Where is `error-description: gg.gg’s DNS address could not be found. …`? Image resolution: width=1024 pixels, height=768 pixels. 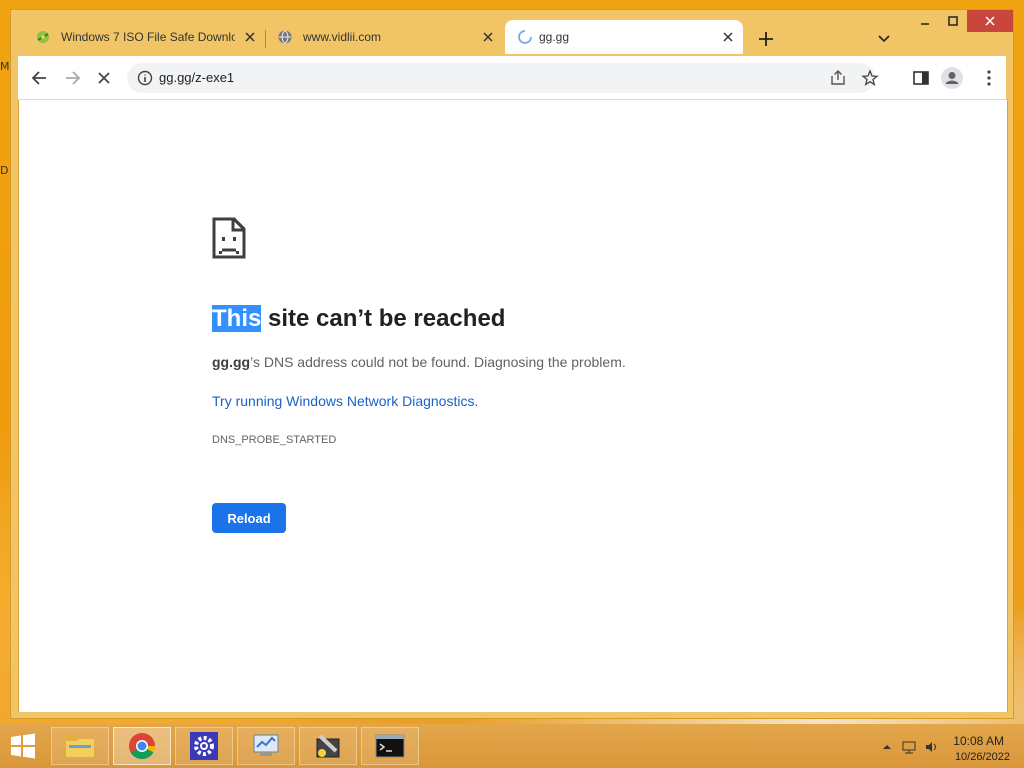 error-description: gg.gg’s DNS address could not be found. … is located at coordinates (419, 362).